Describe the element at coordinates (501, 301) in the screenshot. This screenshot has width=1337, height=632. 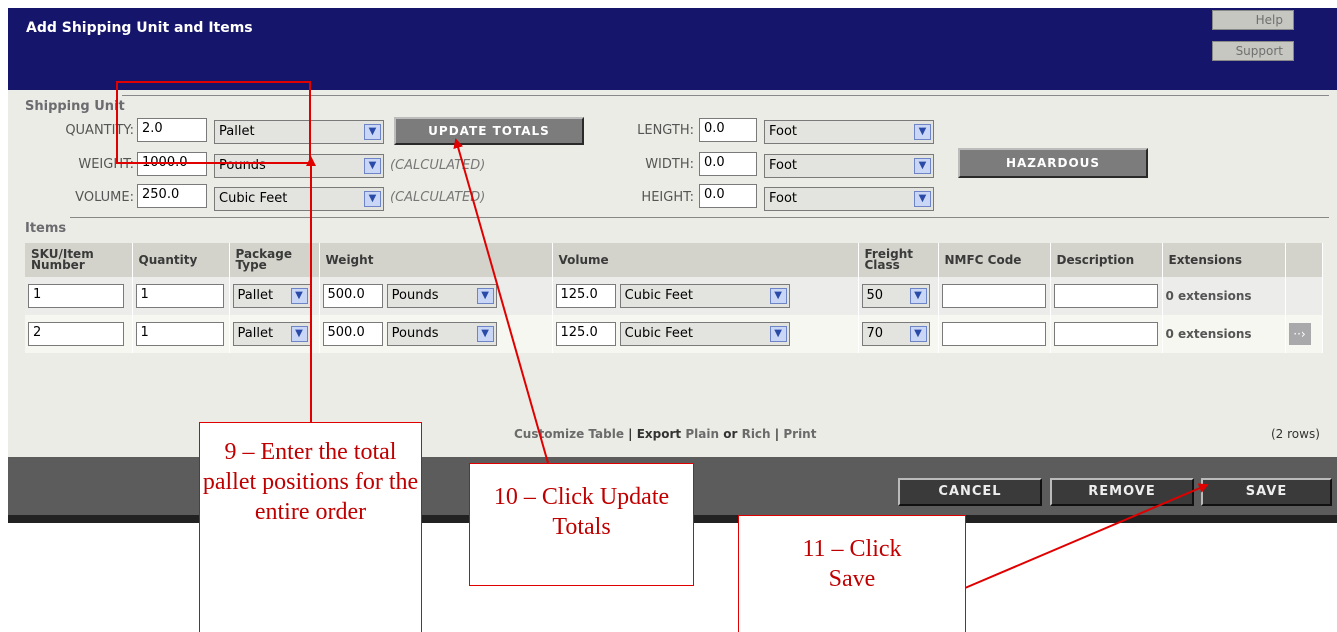
I see `arrow-to-update-totals` at that location.